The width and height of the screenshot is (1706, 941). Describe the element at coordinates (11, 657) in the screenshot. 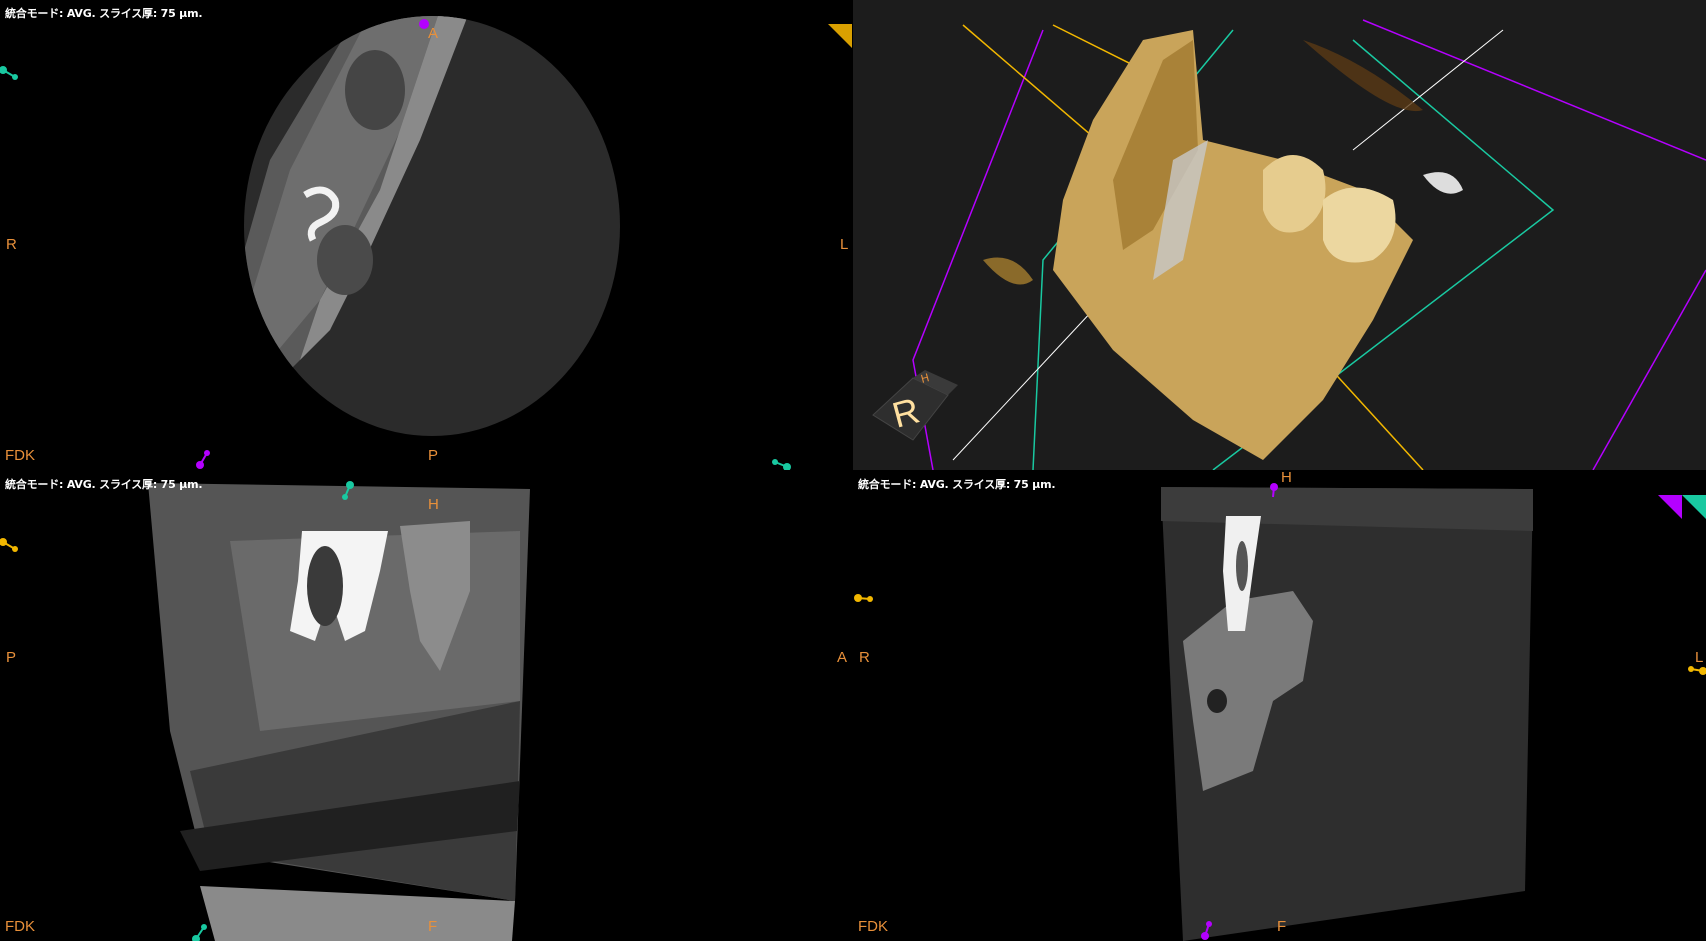

I see `orientation-left: P` at that location.